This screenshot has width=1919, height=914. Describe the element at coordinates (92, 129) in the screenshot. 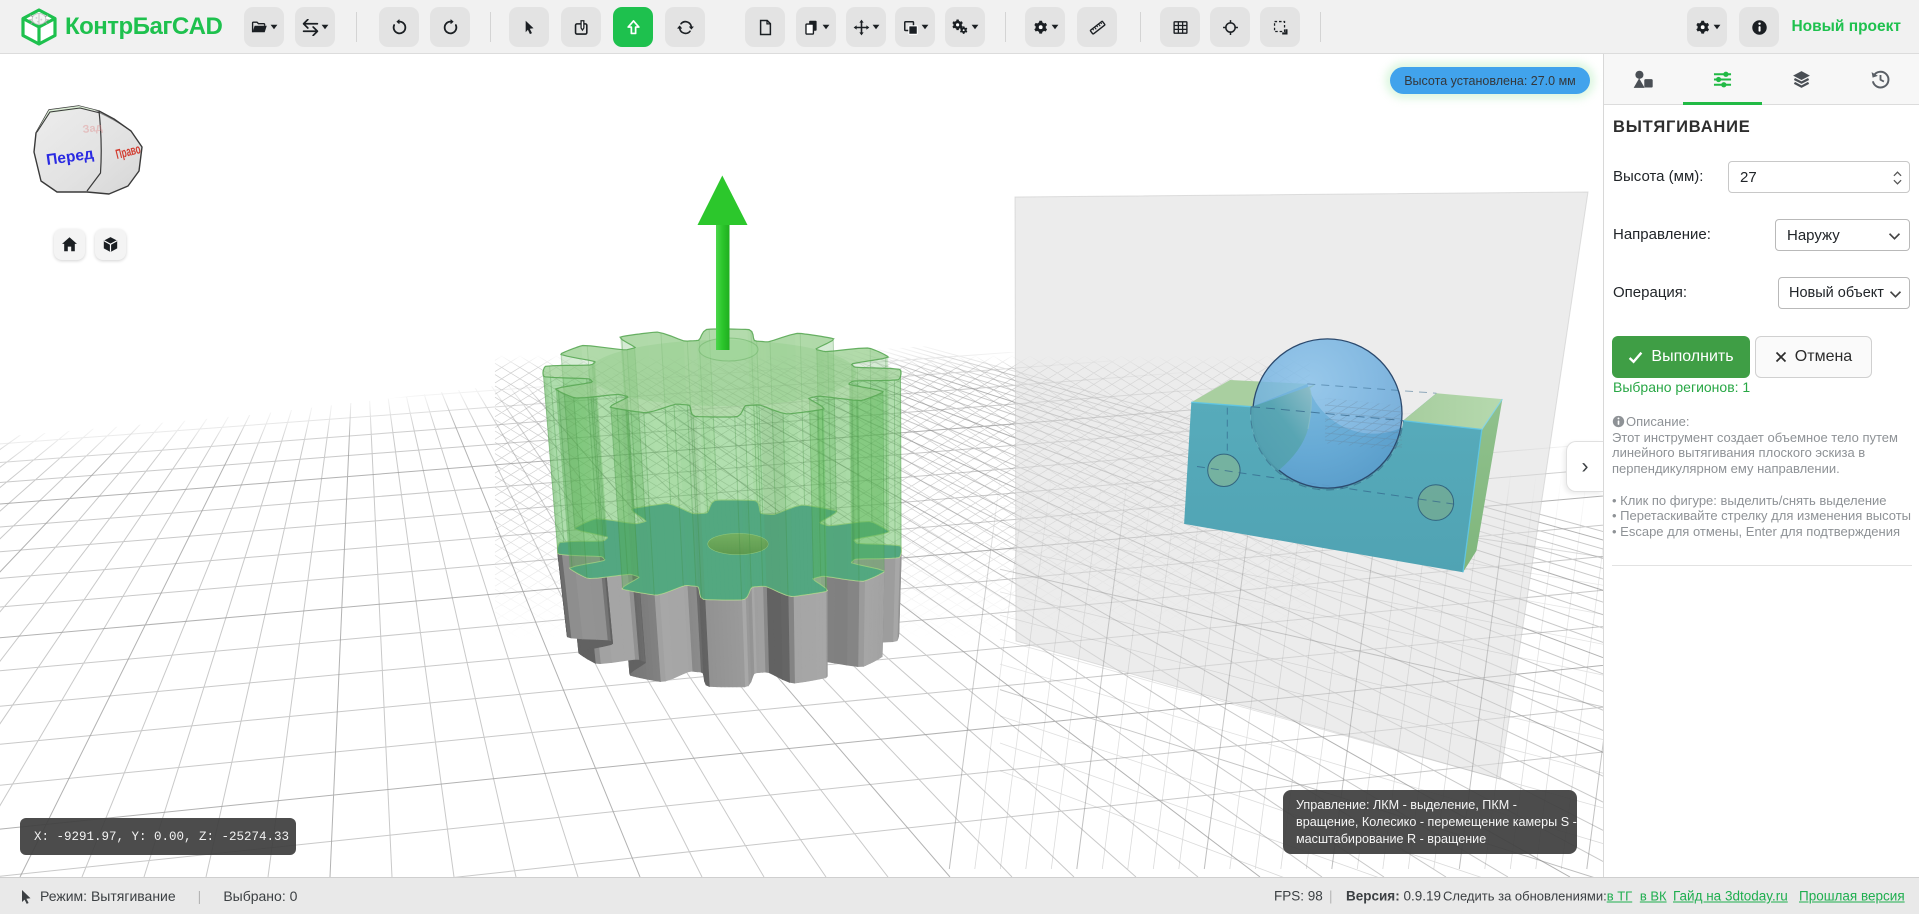

I see `svg-text: Зад` at that location.